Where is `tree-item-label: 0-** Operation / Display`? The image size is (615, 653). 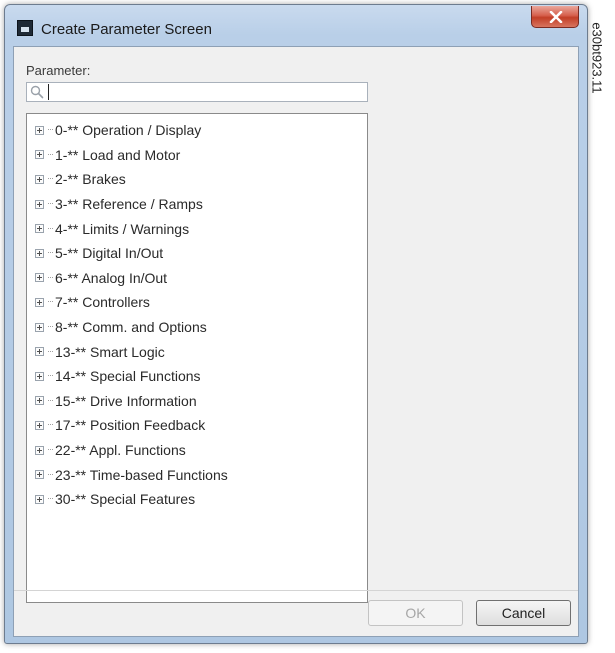
tree-item-label: 0-** Operation / Display is located at coordinates (128, 130).